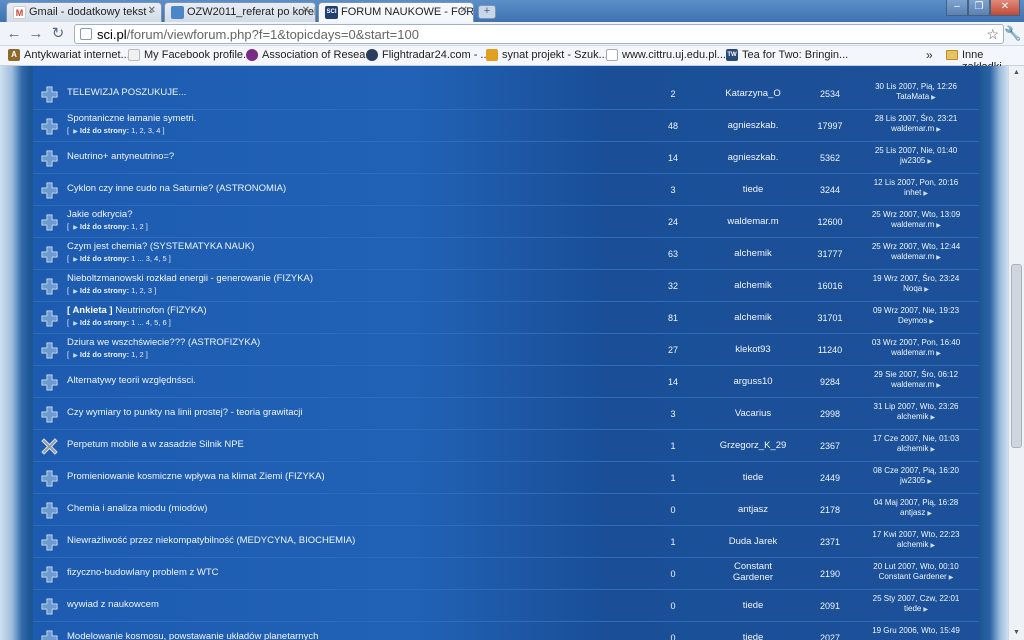 This screenshot has width=1024, height=640. Describe the element at coordinates (912, 320) in the screenshot. I see `last-post-author: Deymos` at that location.